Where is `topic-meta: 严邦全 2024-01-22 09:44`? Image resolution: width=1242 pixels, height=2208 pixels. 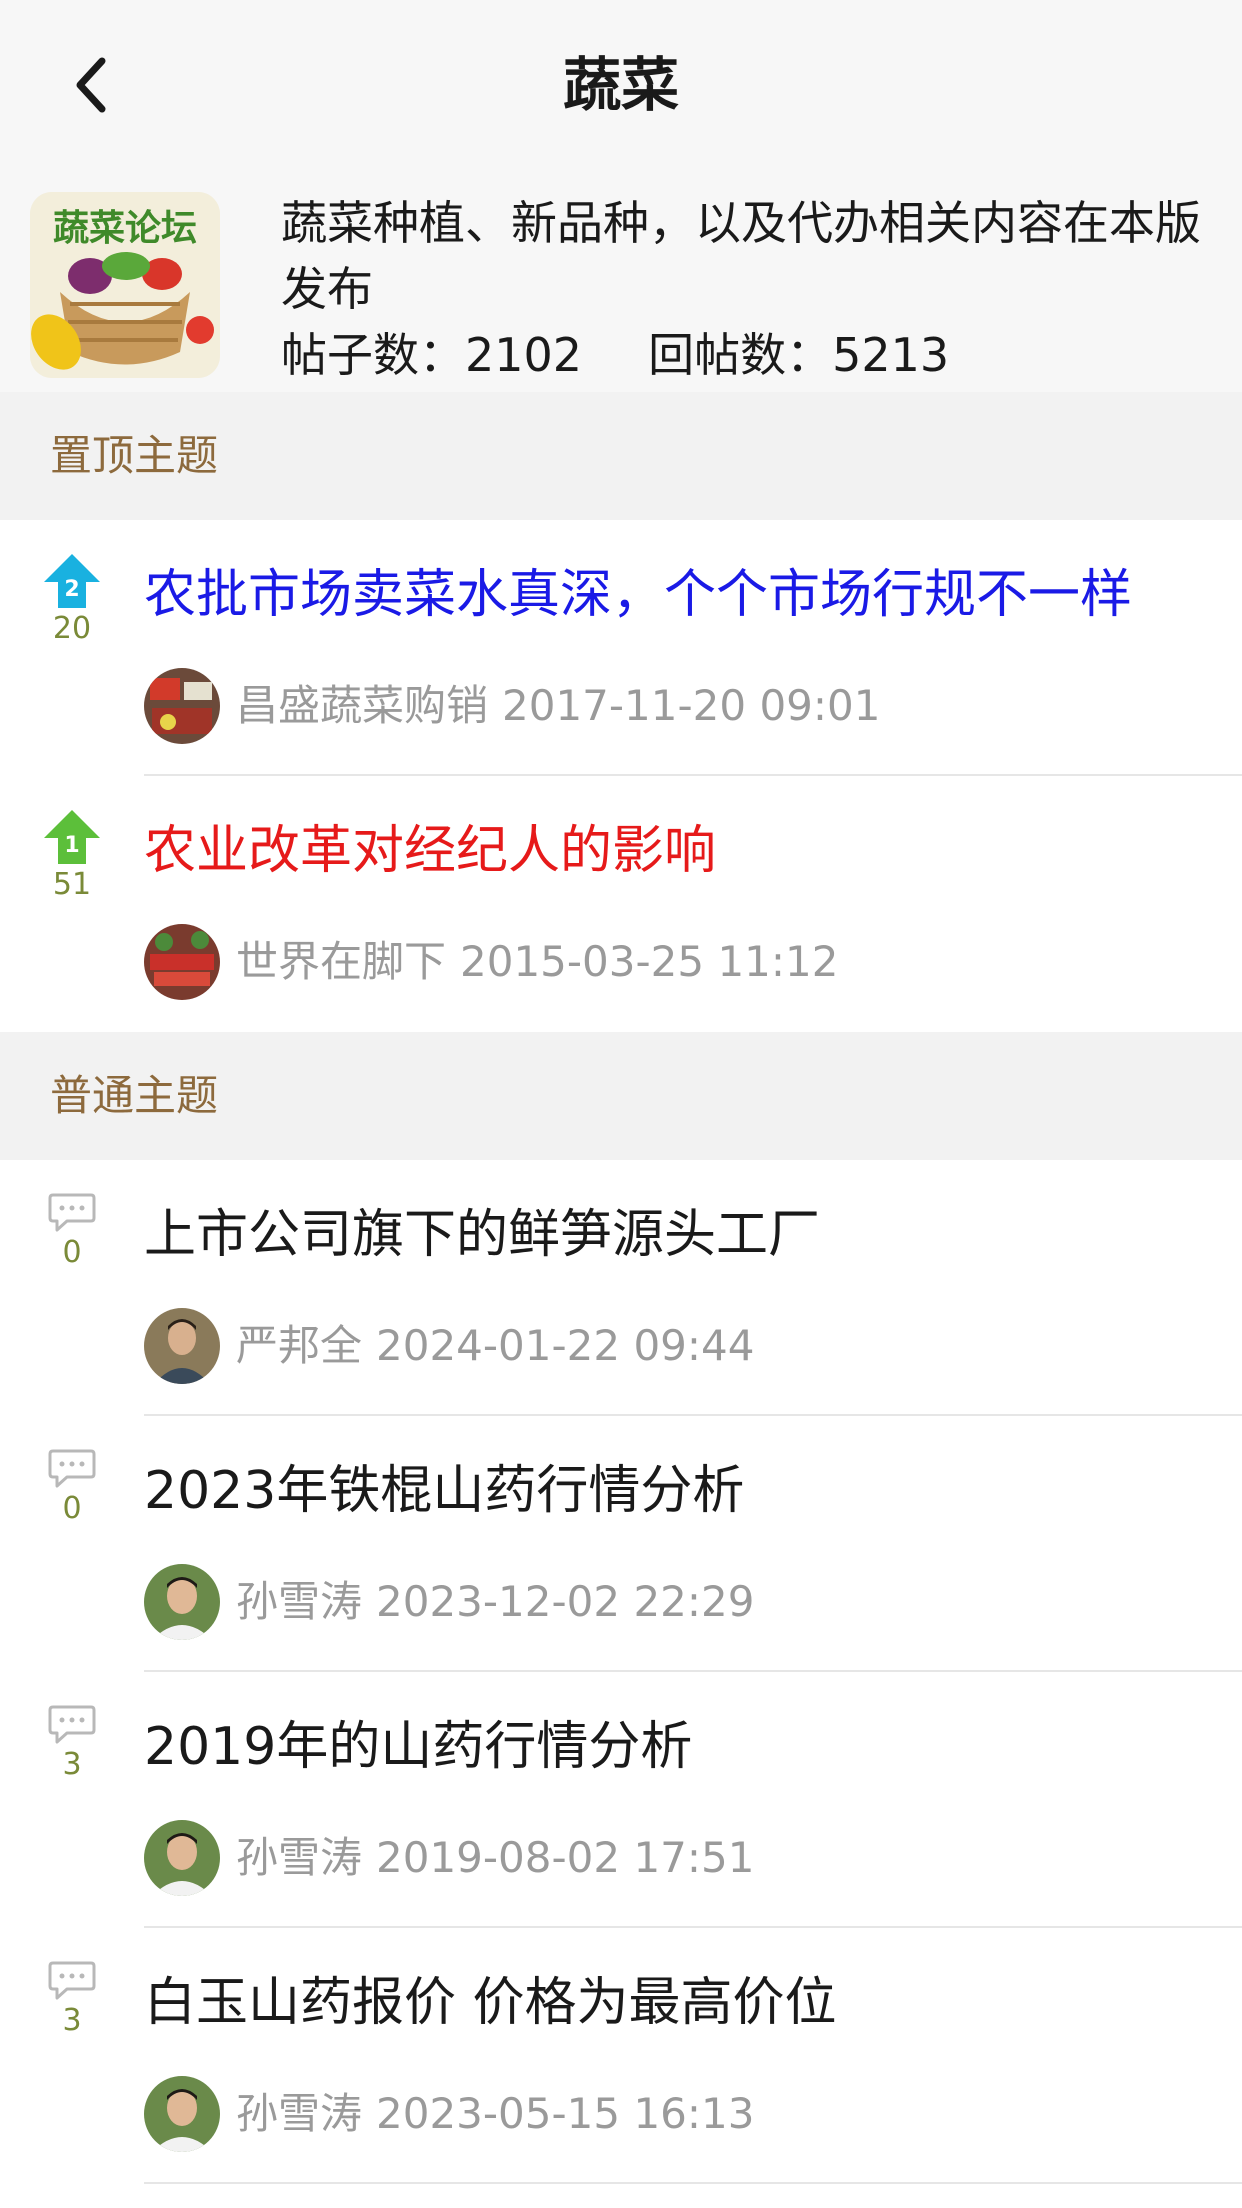
topic-meta: 严邦全 2024-01-22 09:44 is located at coordinates (495, 1346).